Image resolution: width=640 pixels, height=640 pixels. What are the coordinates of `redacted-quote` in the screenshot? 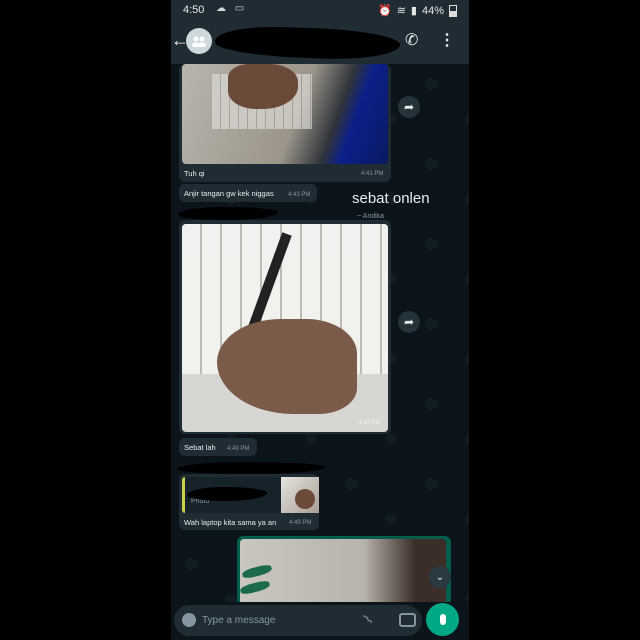 It's located at (227, 494).